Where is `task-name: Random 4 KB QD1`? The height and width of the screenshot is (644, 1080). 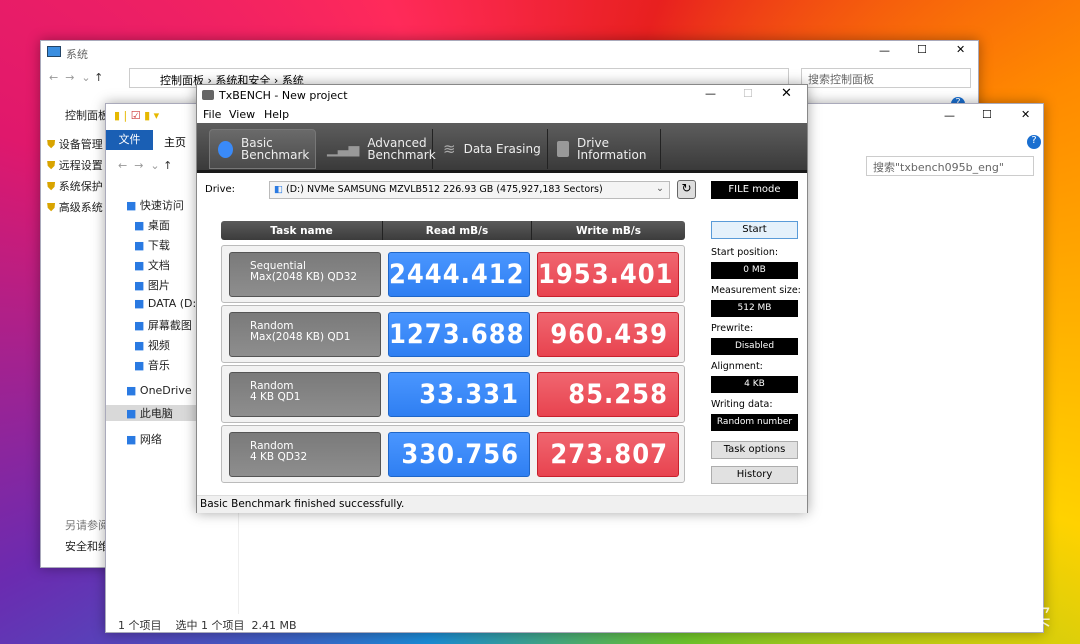
task-name: Random 4 KB QD1 is located at coordinates (305, 394).